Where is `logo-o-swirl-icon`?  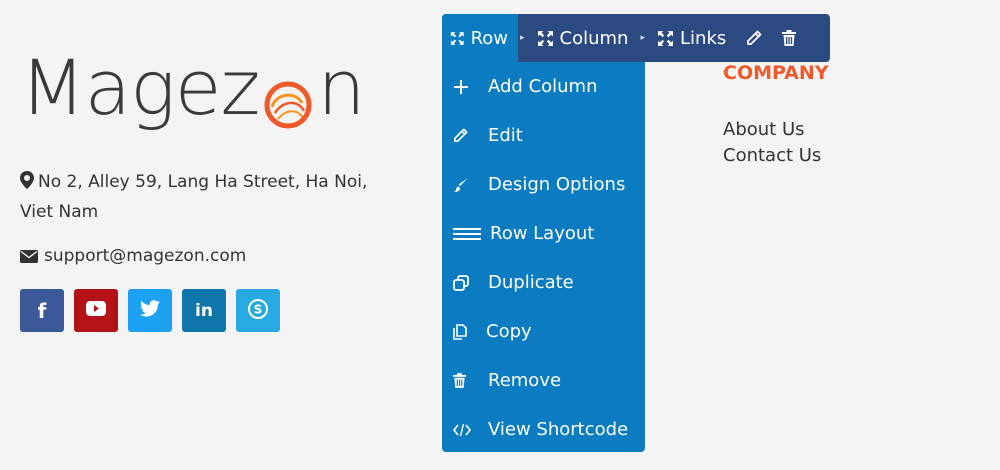
logo-o-swirl-icon is located at coordinates (288, 98).